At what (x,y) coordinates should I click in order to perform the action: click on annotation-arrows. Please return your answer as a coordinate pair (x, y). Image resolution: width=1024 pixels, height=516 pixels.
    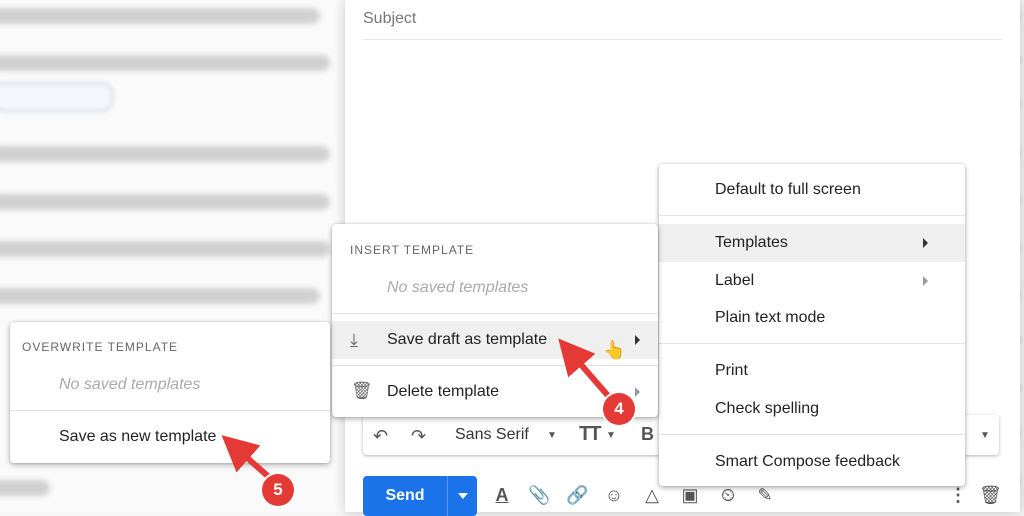
    Looking at the image, I should click on (417, 409).